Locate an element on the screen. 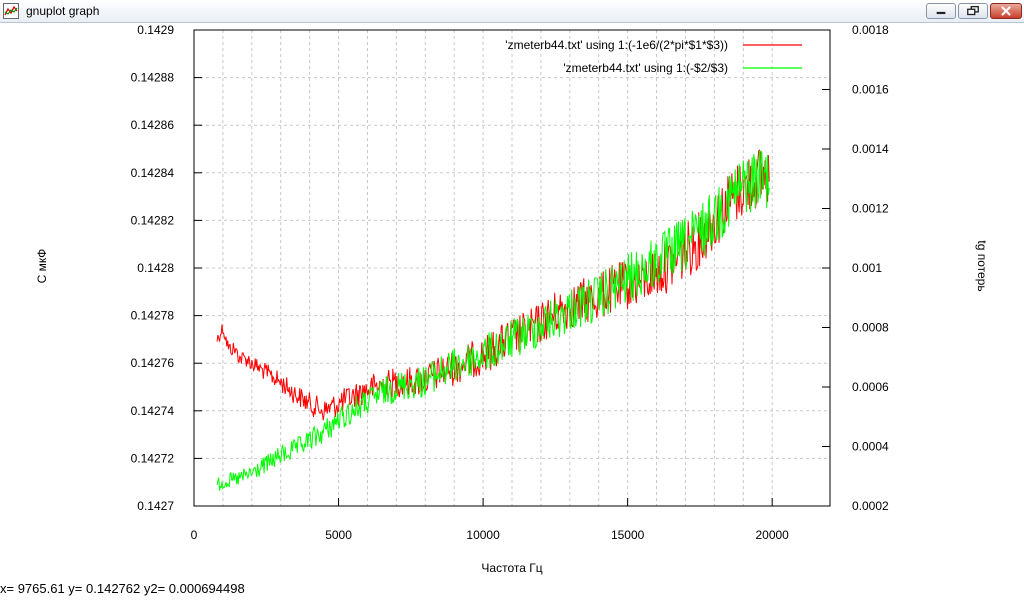 The width and height of the screenshot is (1024, 600). legend-label-2: 'zmeterb44.txt' using 1:(-$2/$3) is located at coordinates (645, 68).